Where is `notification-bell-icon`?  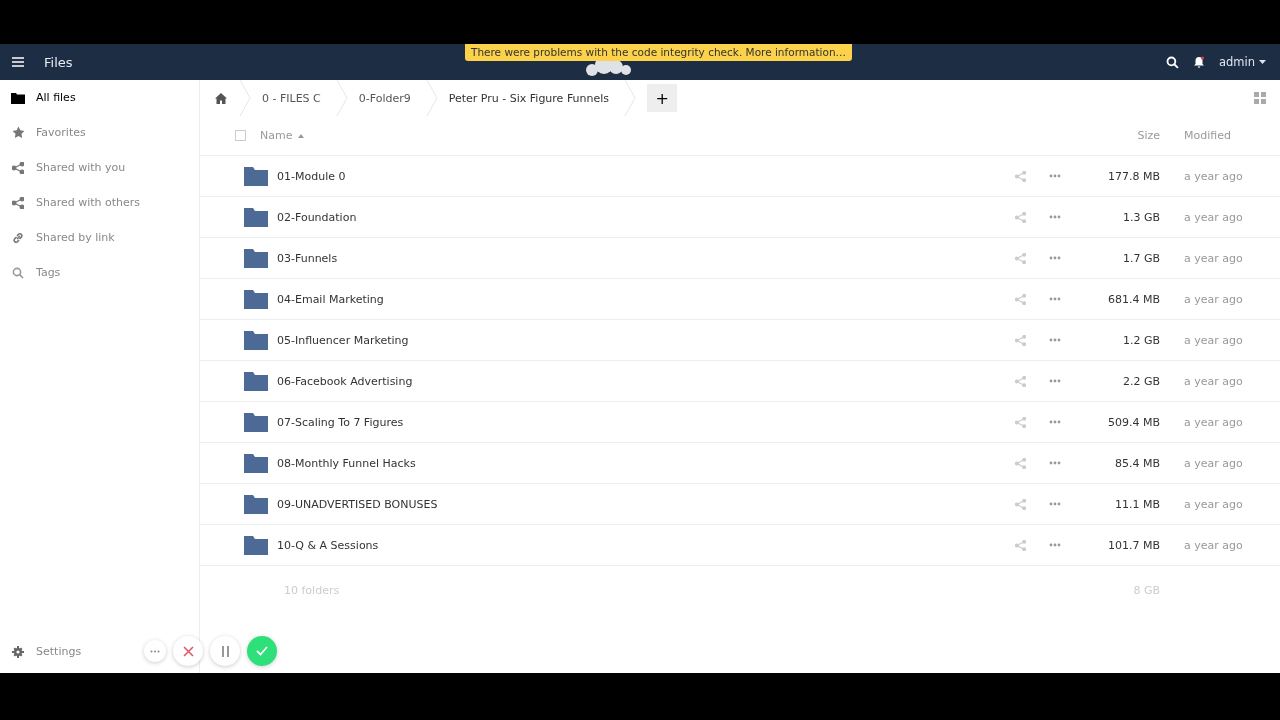
notification-bell-icon is located at coordinates (1198, 62).